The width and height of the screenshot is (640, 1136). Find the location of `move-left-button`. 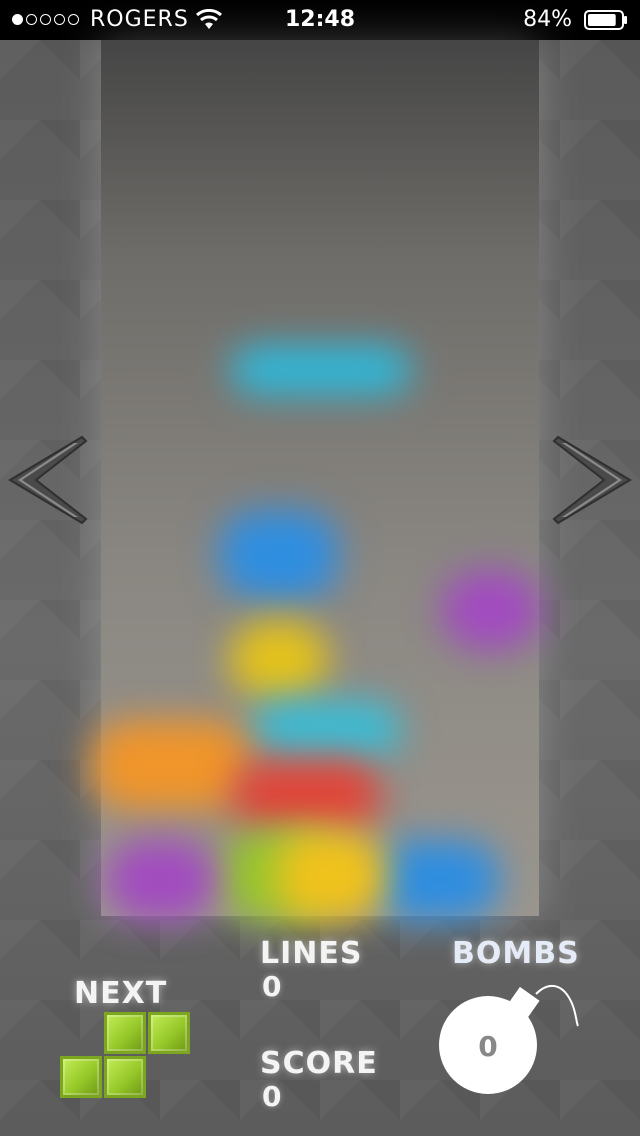

move-left-button is located at coordinates (48, 480).